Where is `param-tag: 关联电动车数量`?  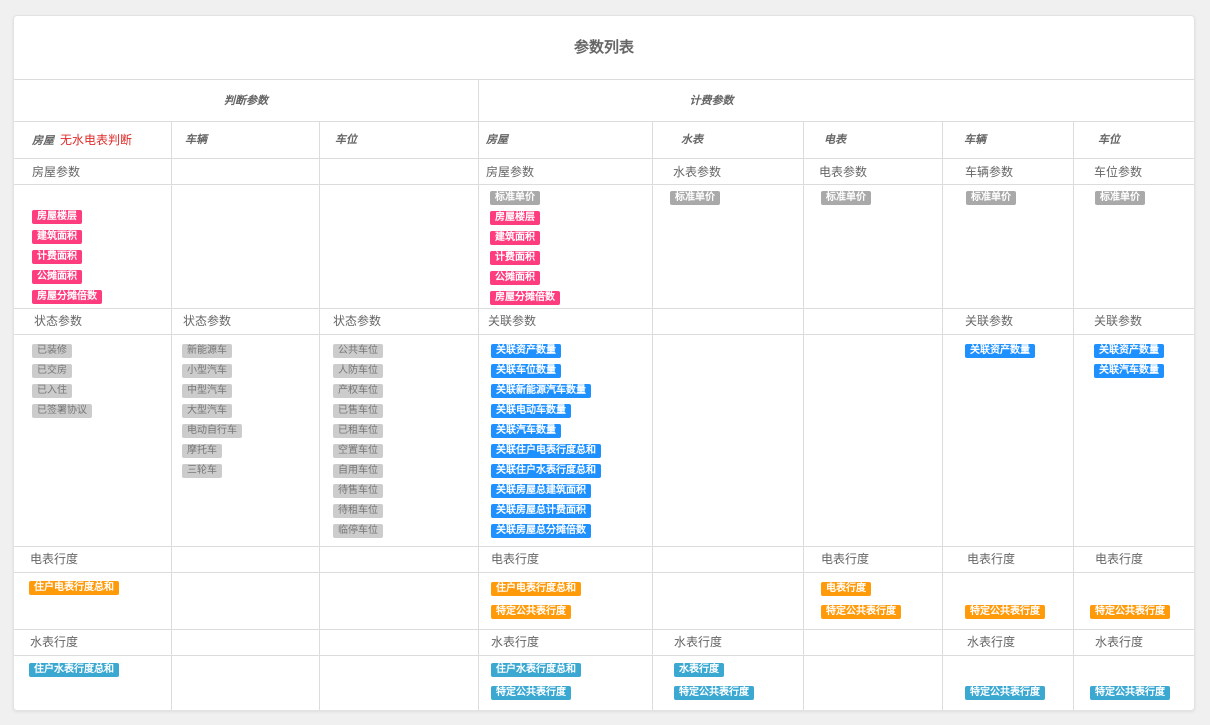
param-tag: 关联电动车数量 is located at coordinates (531, 411).